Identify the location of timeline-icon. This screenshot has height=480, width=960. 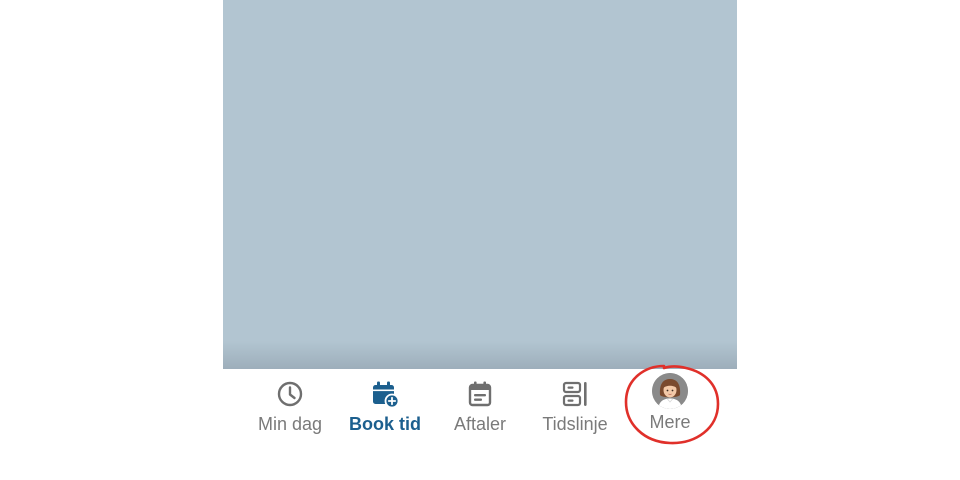
(574, 394).